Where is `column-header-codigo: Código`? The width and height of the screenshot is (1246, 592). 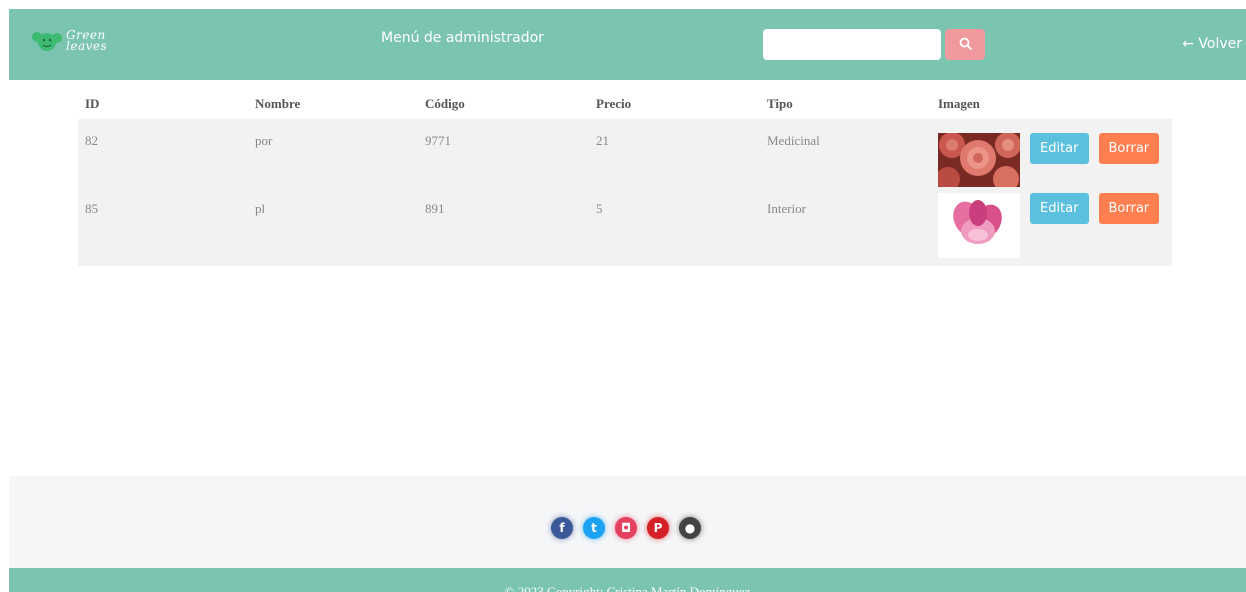 column-header-codigo: Código is located at coordinates (445, 103).